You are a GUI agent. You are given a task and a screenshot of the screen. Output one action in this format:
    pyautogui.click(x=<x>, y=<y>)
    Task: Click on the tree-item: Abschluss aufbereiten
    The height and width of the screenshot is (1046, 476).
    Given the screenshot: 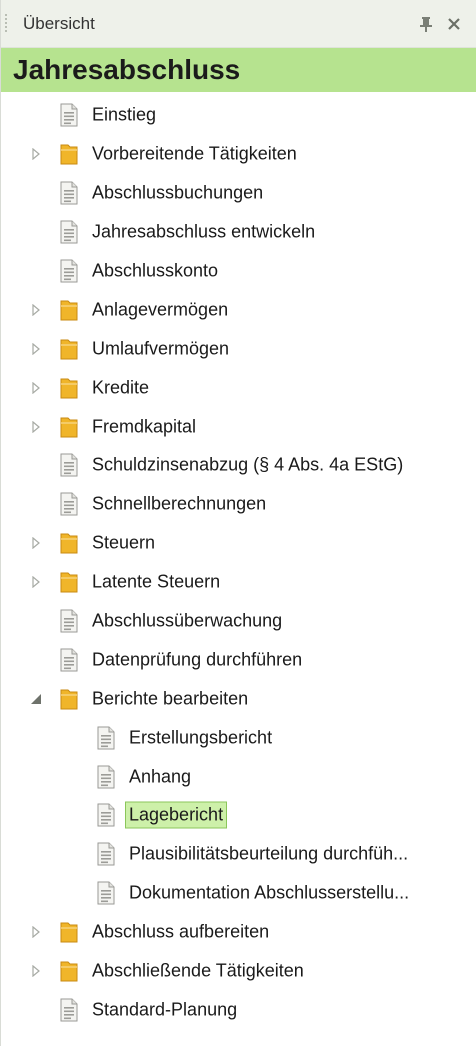 What is the action you would take?
    pyautogui.click(x=238, y=932)
    